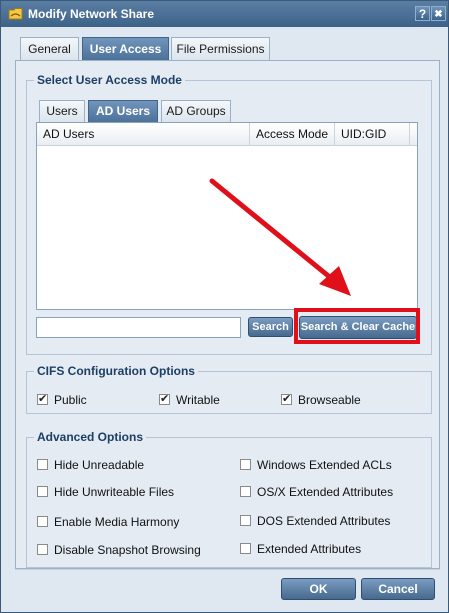 The image size is (449, 613). What do you see at coordinates (109, 80) in the screenshot?
I see `user-access-mode-title: Select User Access Mode` at bounding box center [109, 80].